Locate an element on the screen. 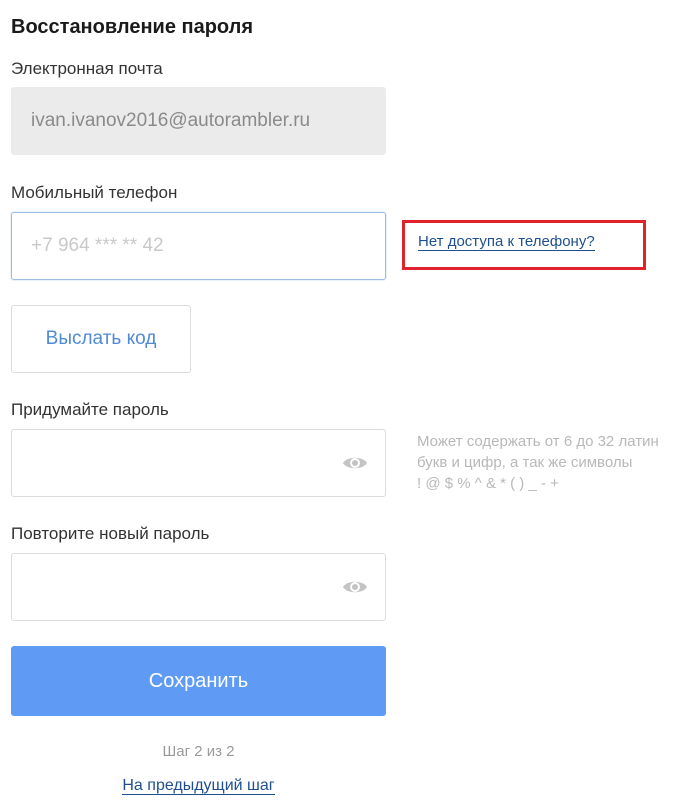 This screenshot has width=674, height=806. password-hint-line: ! @ $ % ^ & * ( ) _ - + is located at coordinates (488, 483).